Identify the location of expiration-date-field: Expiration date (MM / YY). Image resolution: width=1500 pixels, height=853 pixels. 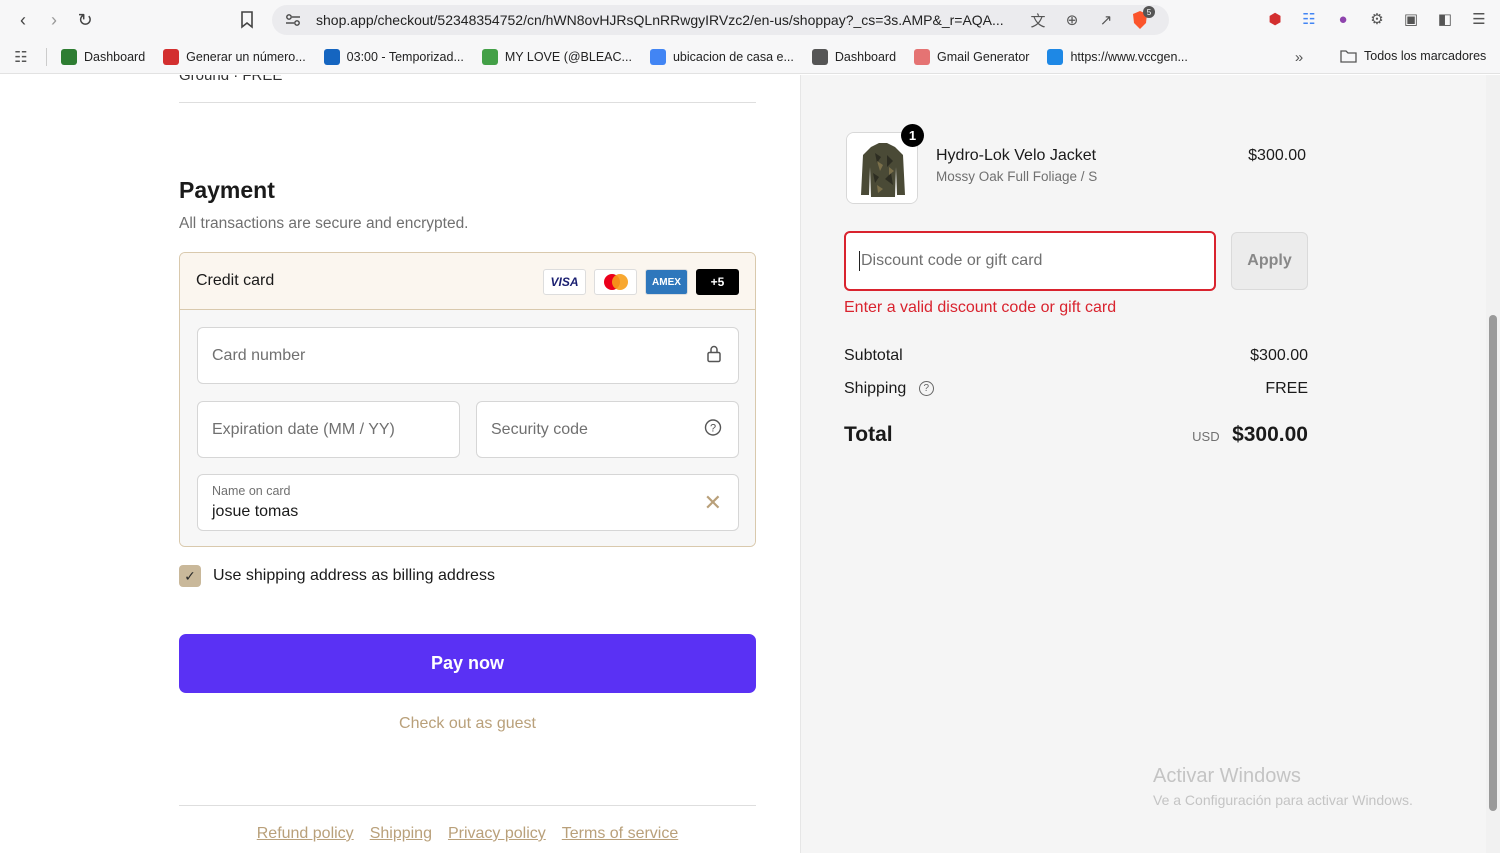
(328, 429).